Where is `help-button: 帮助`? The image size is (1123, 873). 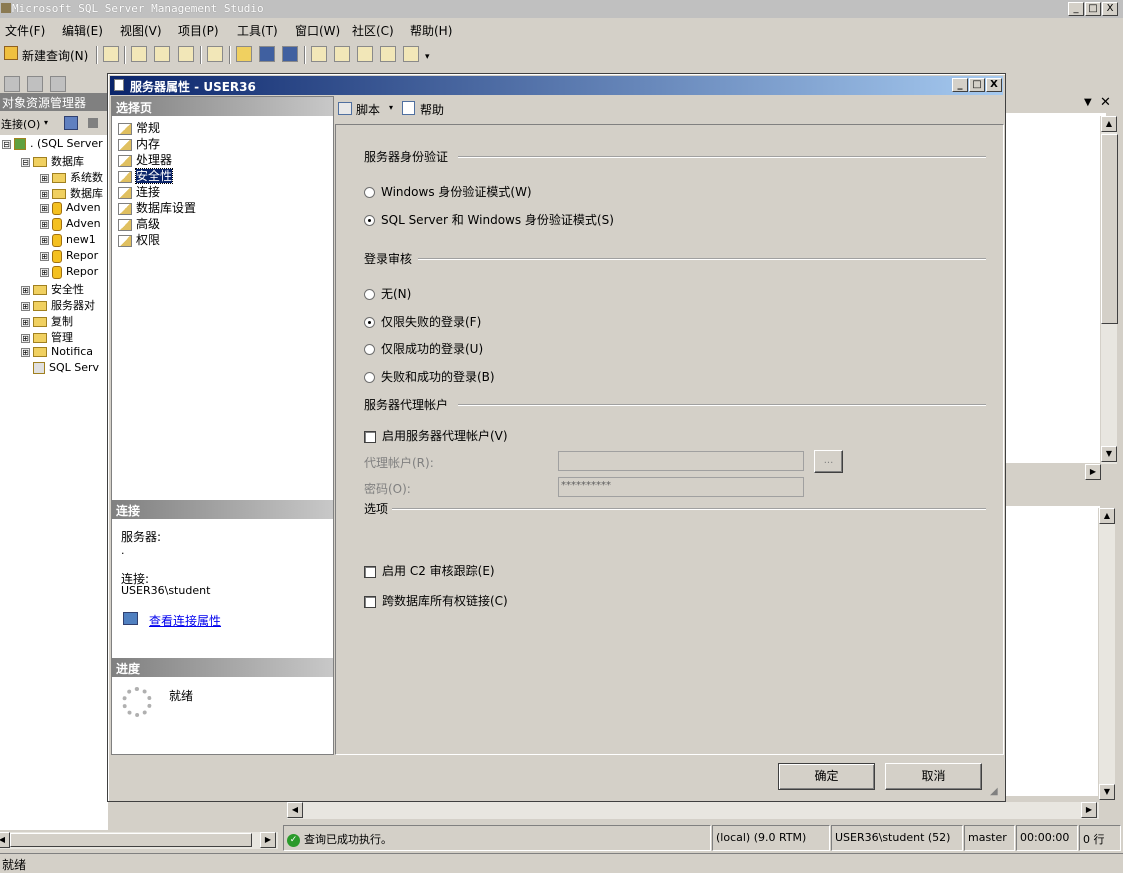 help-button: 帮助 is located at coordinates (432, 109).